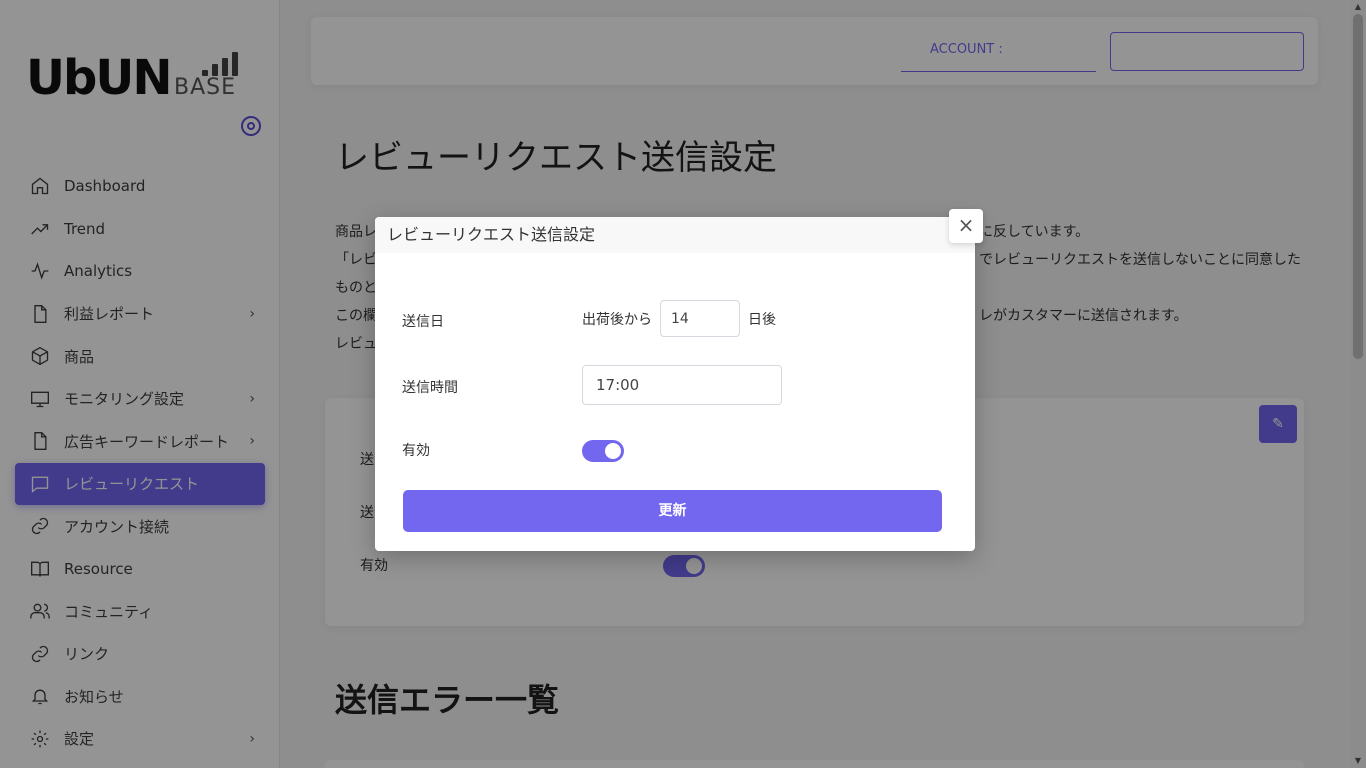 This screenshot has height=768, width=1366. I want to click on send-day-suffix: 日後, so click(762, 320).